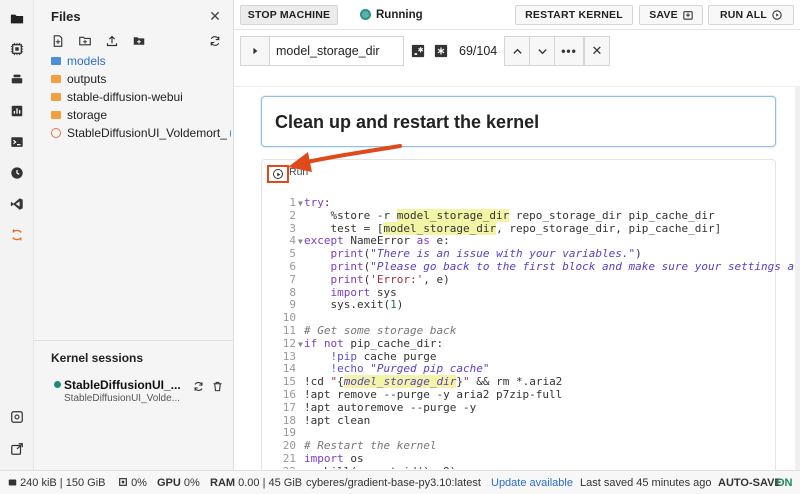 This screenshot has width=800, height=494. Describe the element at coordinates (17, 142) in the screenshot. I see `terminal-icon` at that location.